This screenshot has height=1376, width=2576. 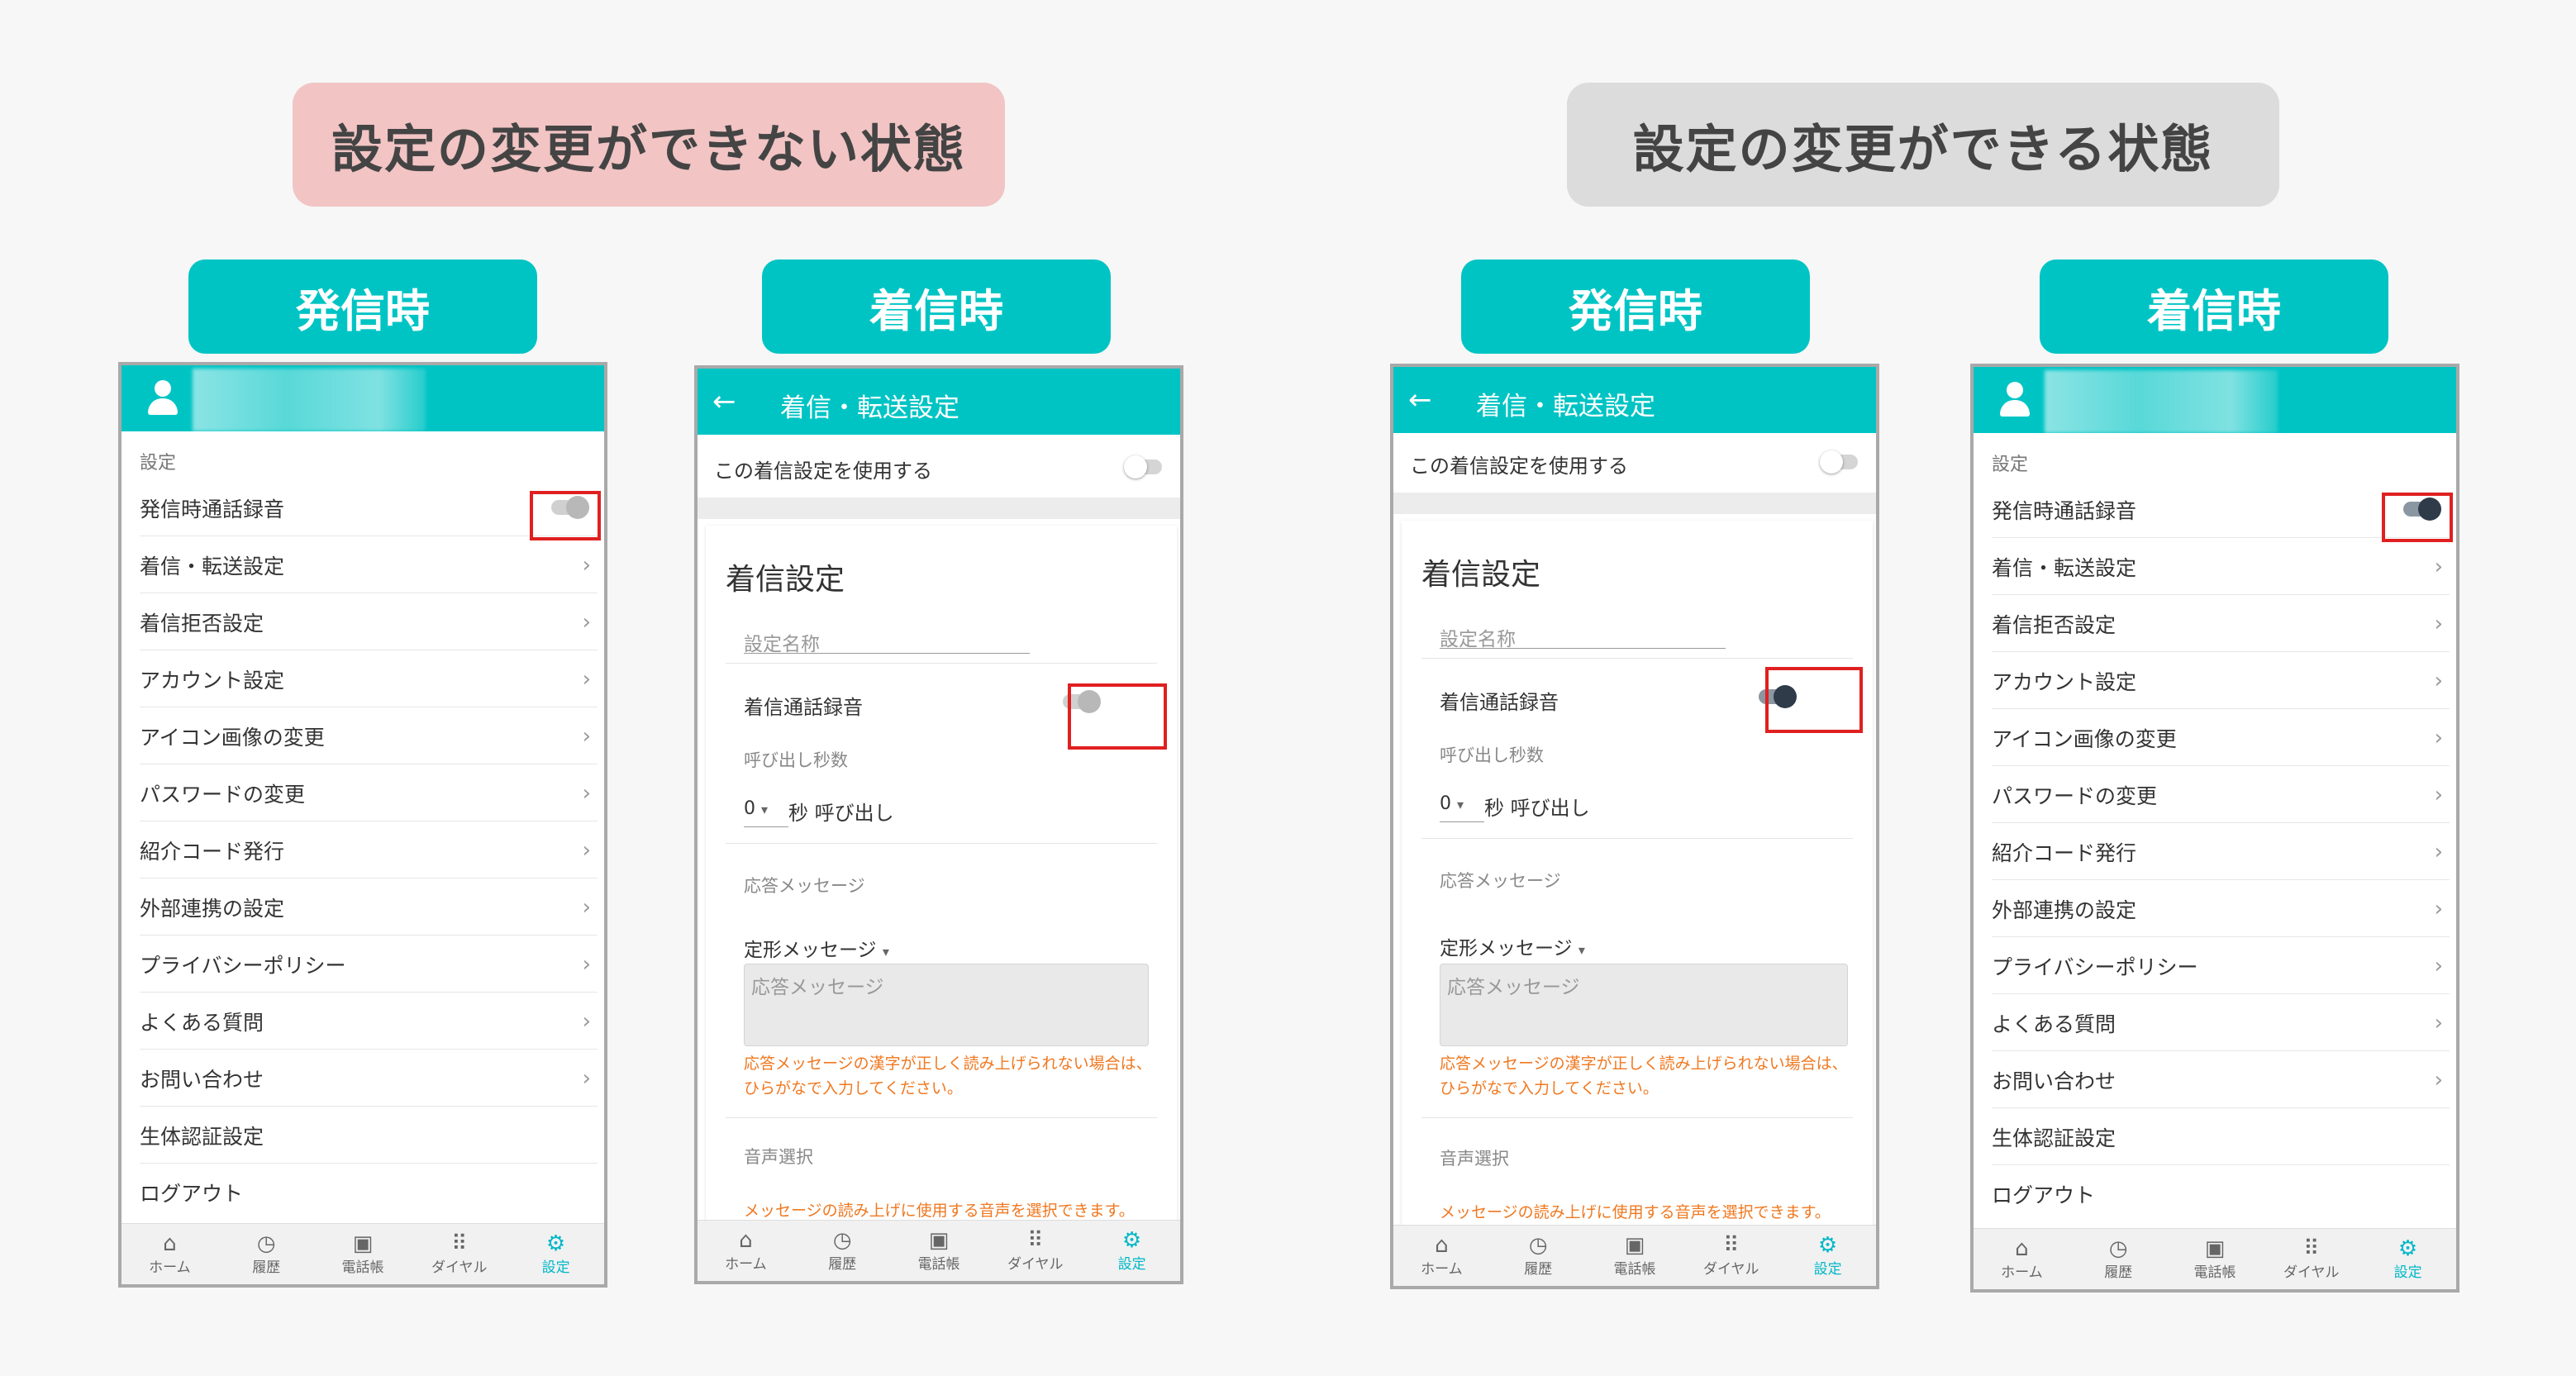 What do you see at coordinates (1492, 755) in the screenshot?
I see `ring-seconds-label: 呼び出し秒数` at bounding box center [1492, 755].